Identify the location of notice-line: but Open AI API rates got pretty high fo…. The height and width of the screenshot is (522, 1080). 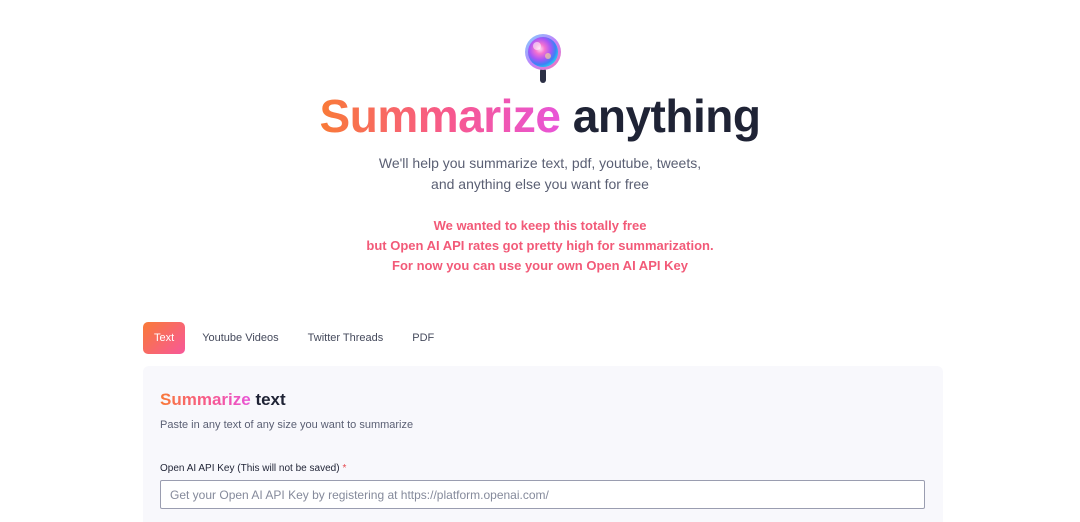
(540, 245).